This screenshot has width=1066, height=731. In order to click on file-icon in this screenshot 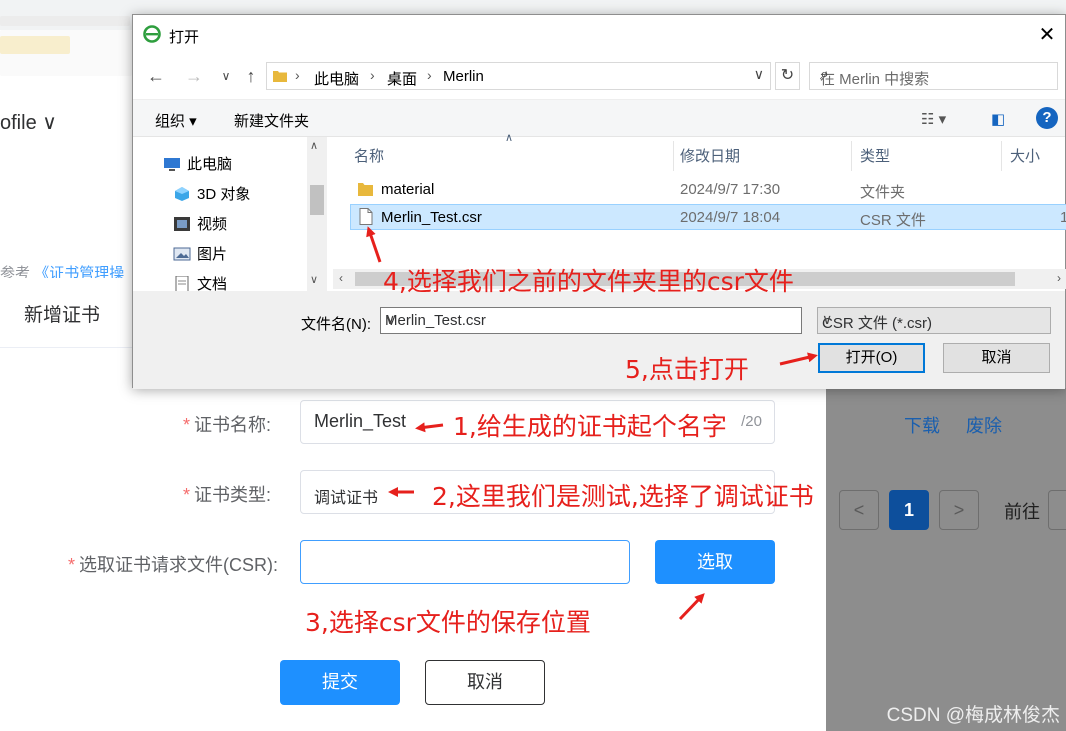, I will do `click(366, 216)`.